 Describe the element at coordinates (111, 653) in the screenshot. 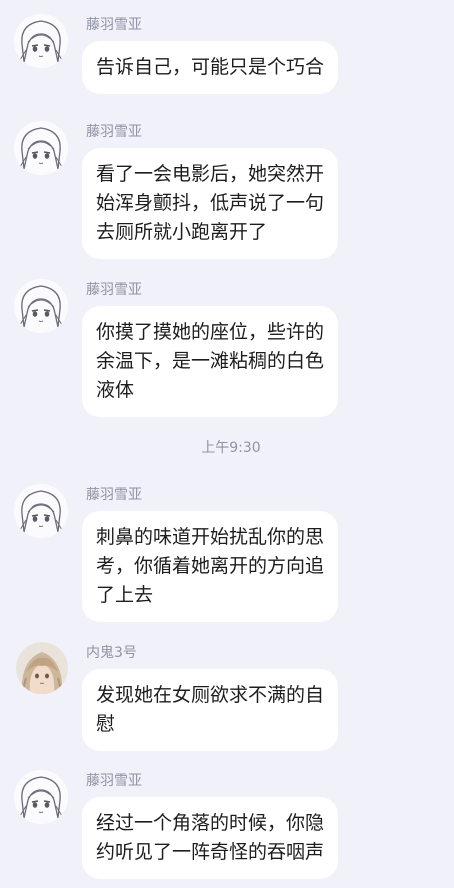

I see `sender-name: 内鬼3号` at that location.